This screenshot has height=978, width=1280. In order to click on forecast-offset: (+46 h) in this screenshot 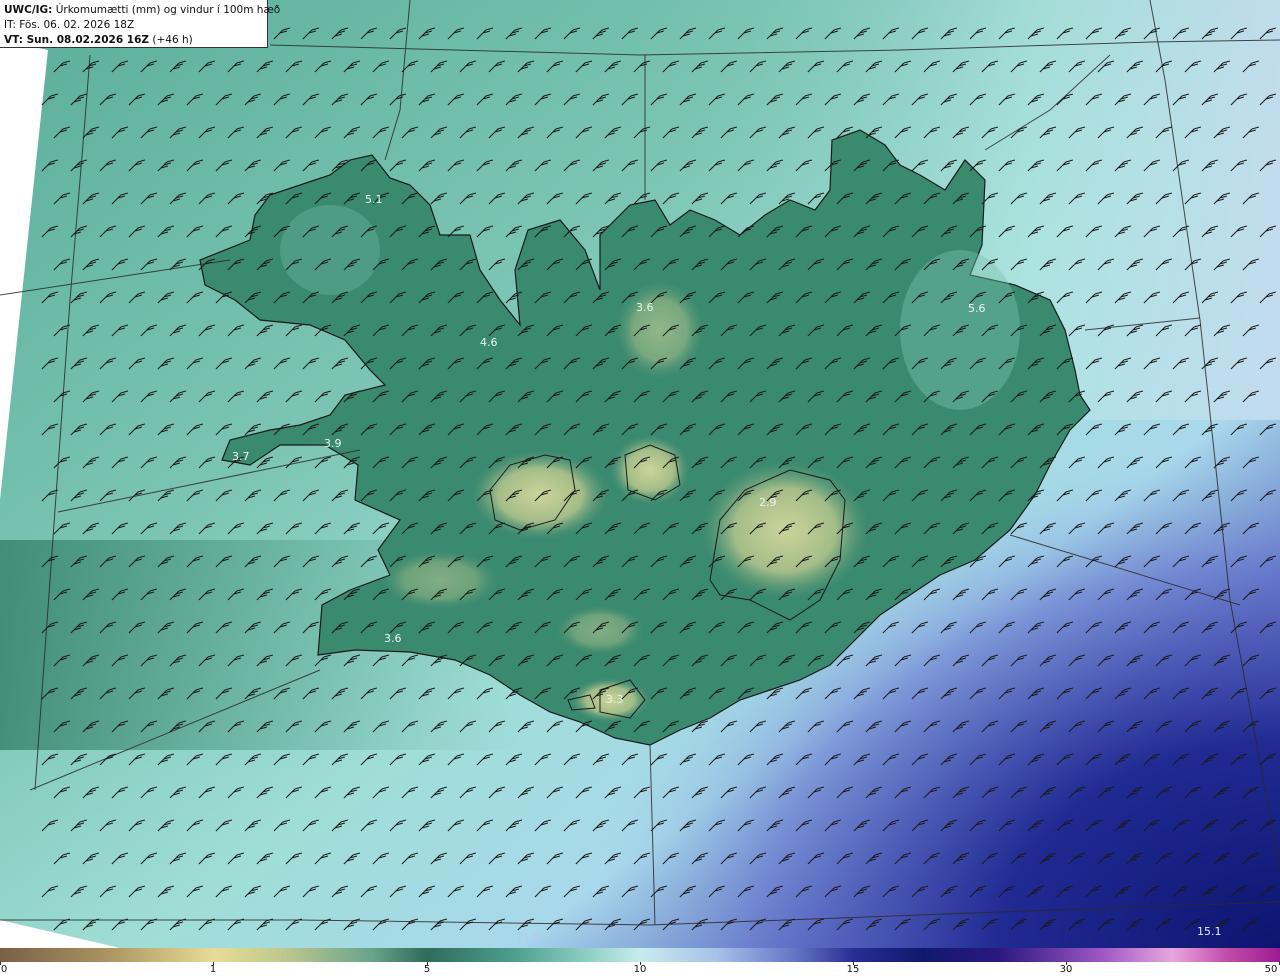, I will do `click(172, 40)`.